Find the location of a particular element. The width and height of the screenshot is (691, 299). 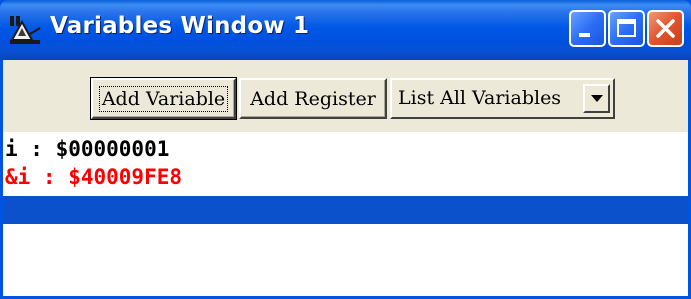

maximize-icon is located at coordinates (626, 28).